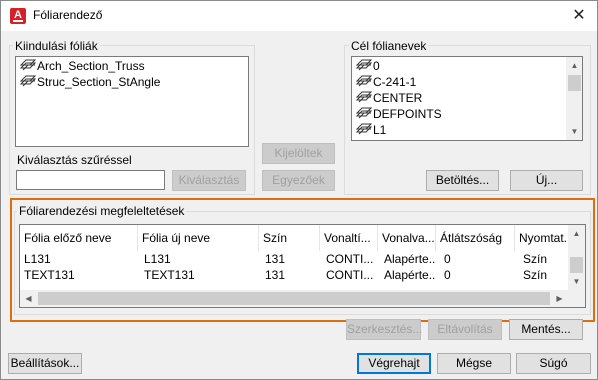 The height and width of the screenshot is (380, 598). I want to click on list-item: 0, so click(368, 66).